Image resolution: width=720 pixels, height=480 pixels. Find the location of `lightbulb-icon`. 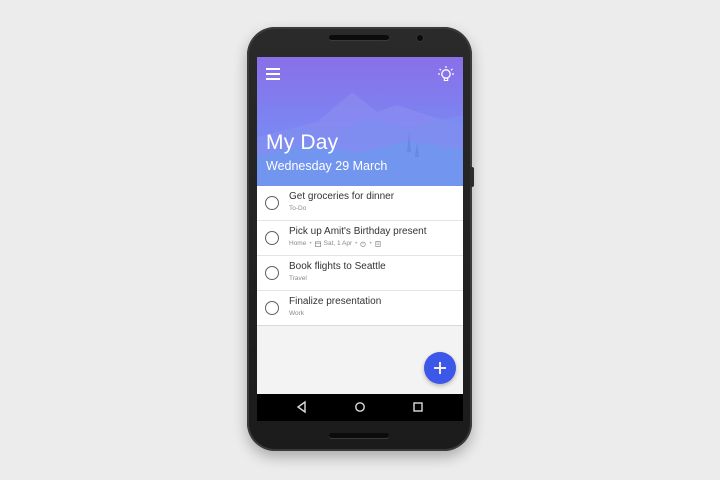

lightbulb-icon is located at coordinates (446, 74).